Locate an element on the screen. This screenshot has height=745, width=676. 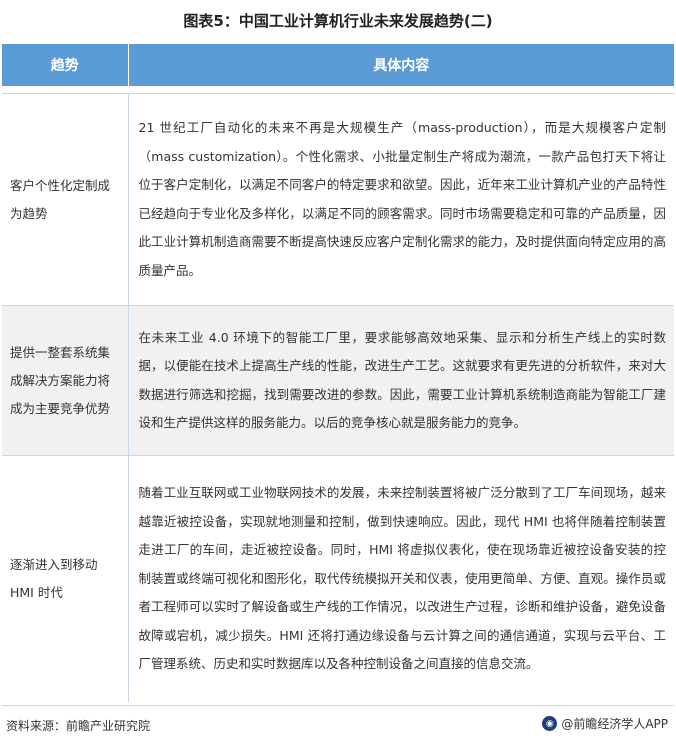
trend-cell: 客户个性化定制成为趋势 is located at coordinates (65, 199).